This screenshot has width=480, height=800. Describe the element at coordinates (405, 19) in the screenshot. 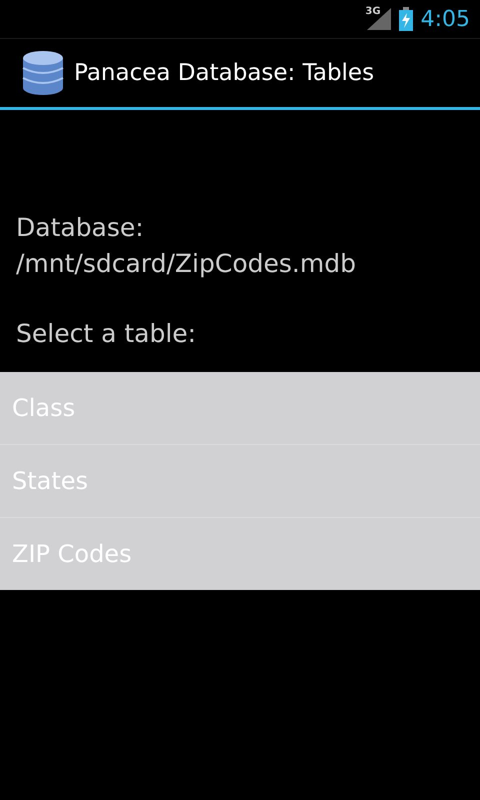

I see `battery-icon` at that location.